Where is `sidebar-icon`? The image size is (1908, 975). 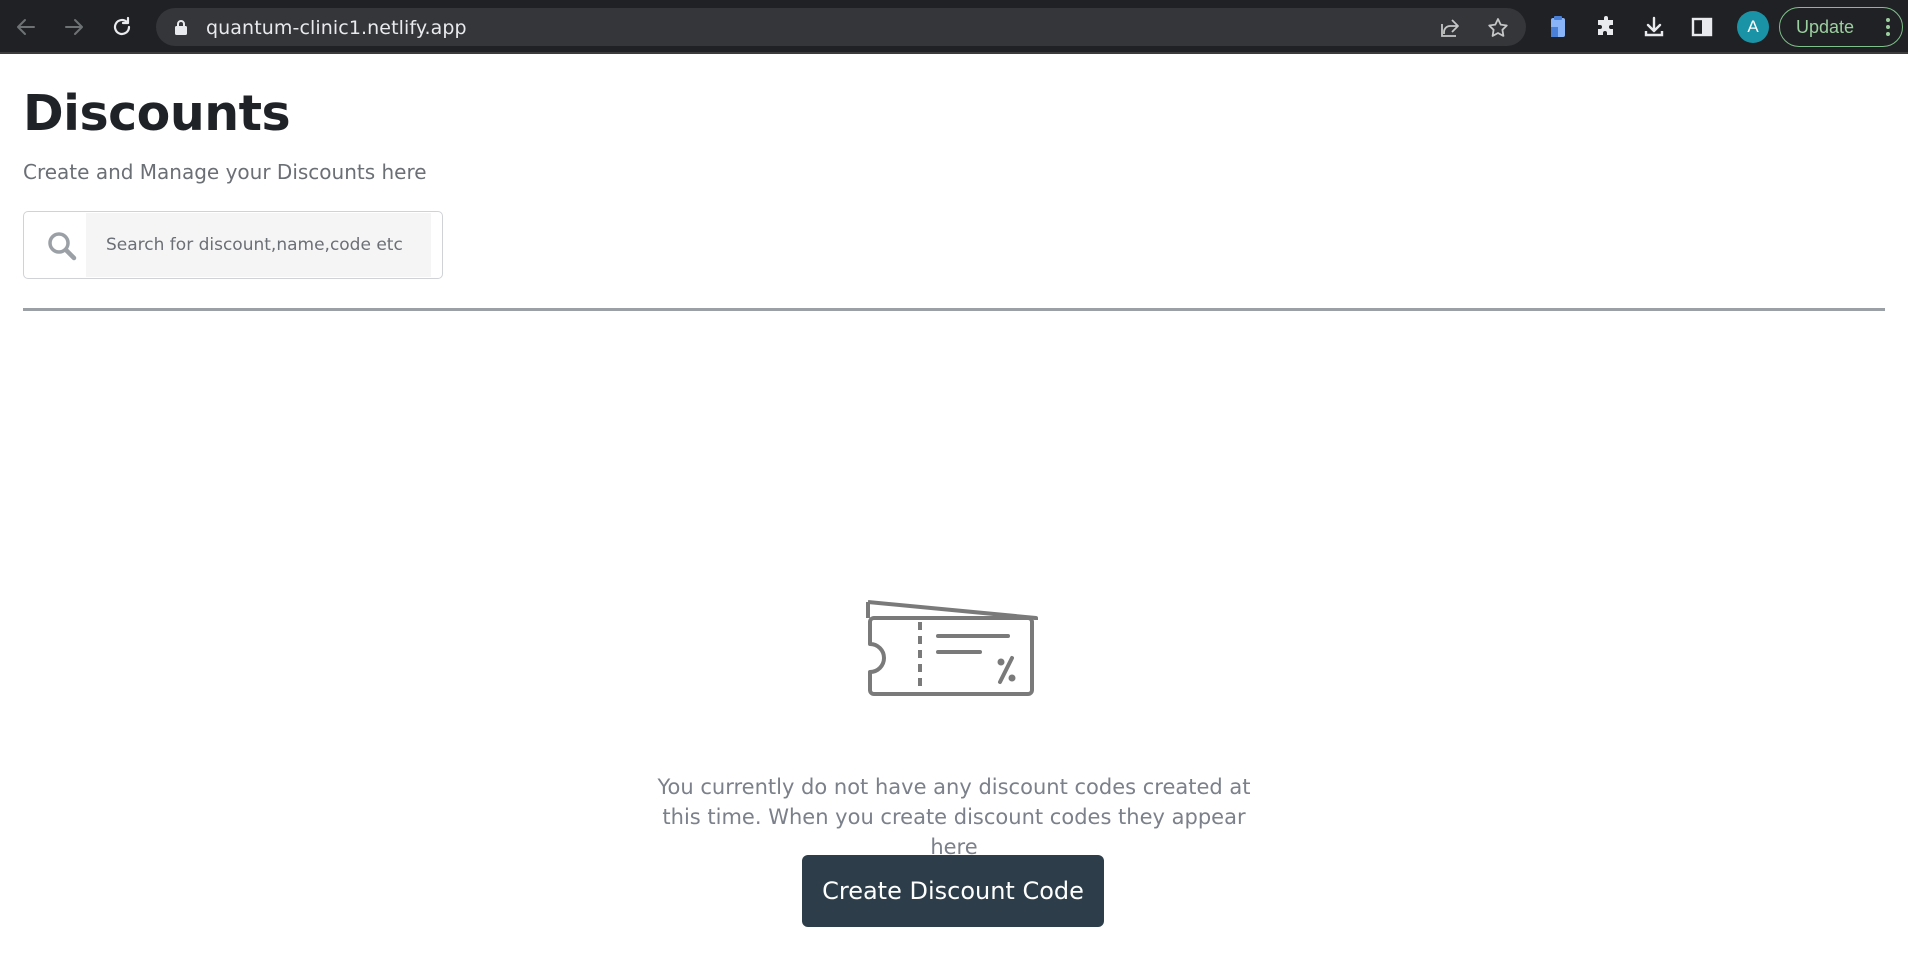
sidebar-icon is located at coordinates (1702, 27).